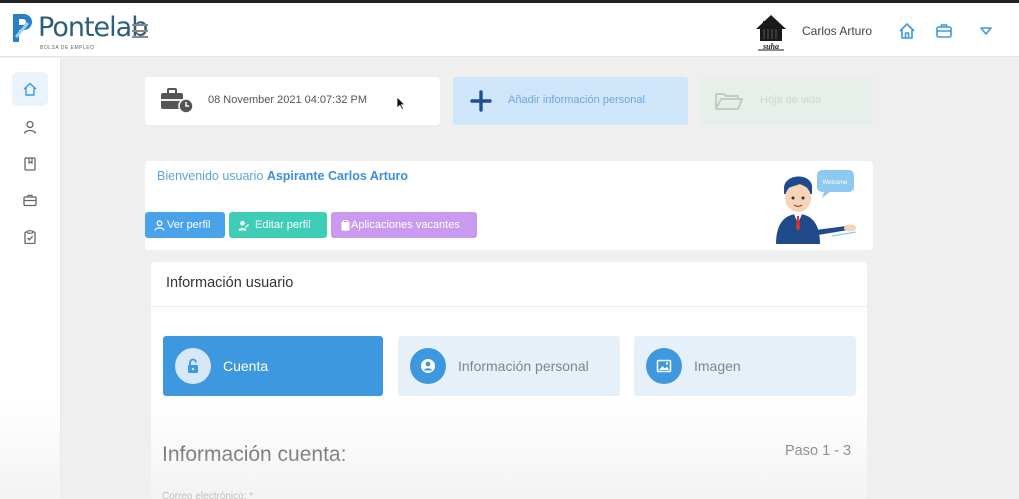  Describe the element at coordinates (208, 495) in the screenshot. I see `email-field-label: Correo electrónico: *` at that location.